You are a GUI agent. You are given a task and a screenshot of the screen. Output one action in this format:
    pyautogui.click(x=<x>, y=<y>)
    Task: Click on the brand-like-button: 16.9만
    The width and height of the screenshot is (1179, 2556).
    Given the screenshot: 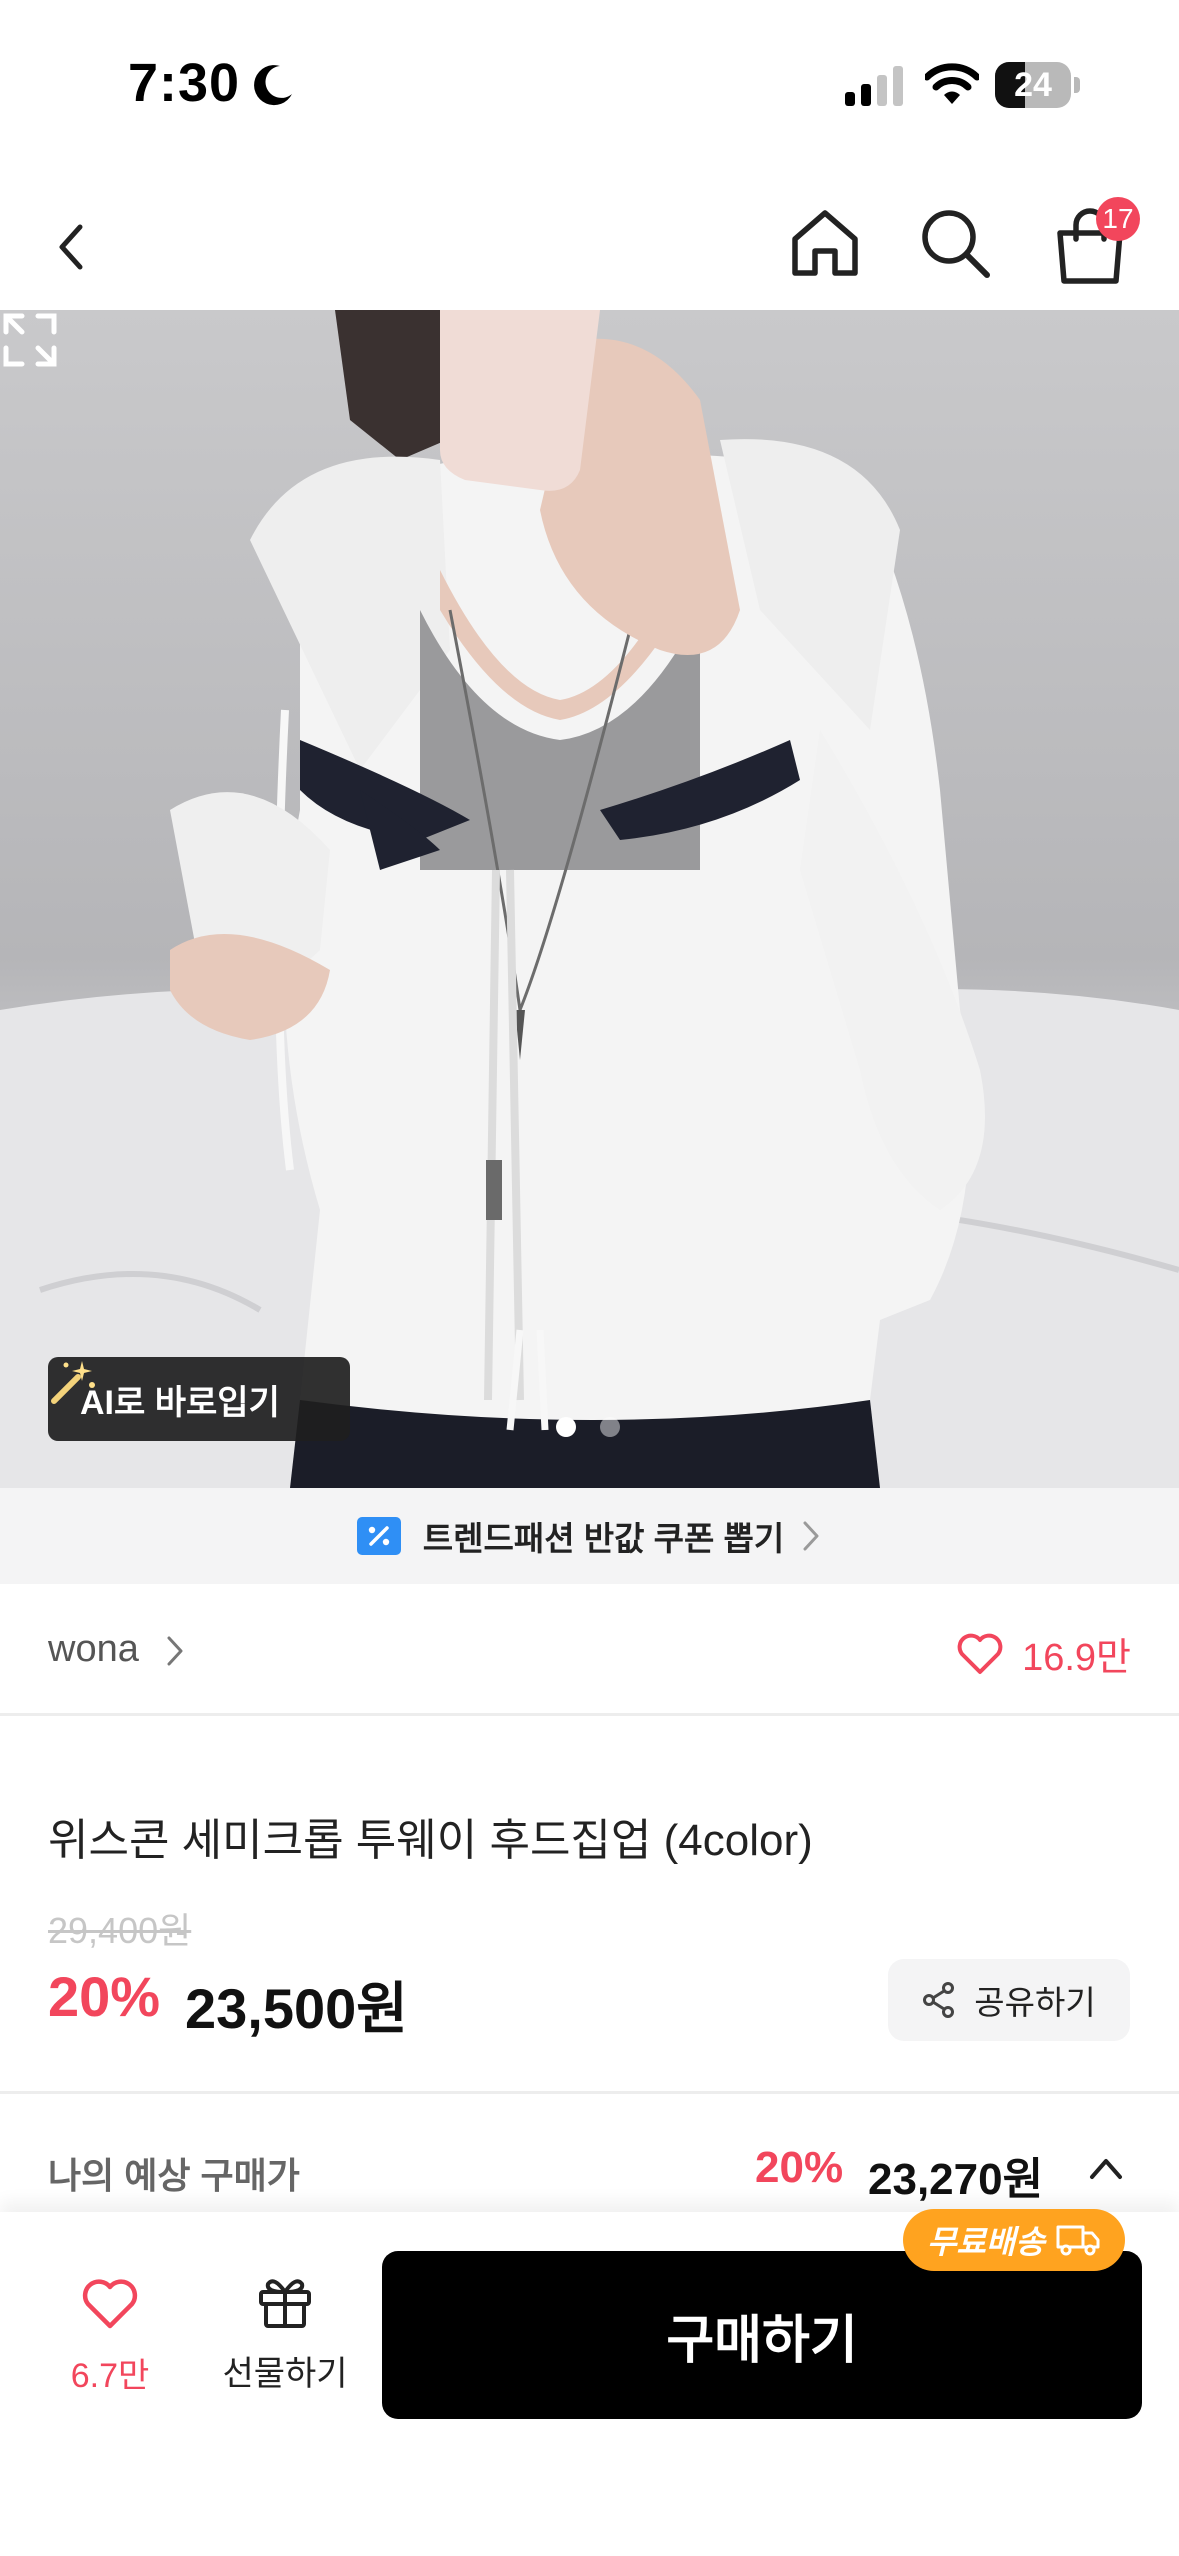 What is the action you would take?
    pyautogui.click(x=1043, y=1653)
    